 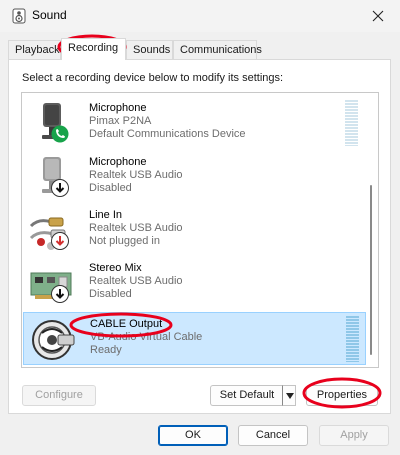 I want to click on list-item-stereo-mix: Stereo Mix Realtek USB Audio Disabled, so click(x=194, y=283).